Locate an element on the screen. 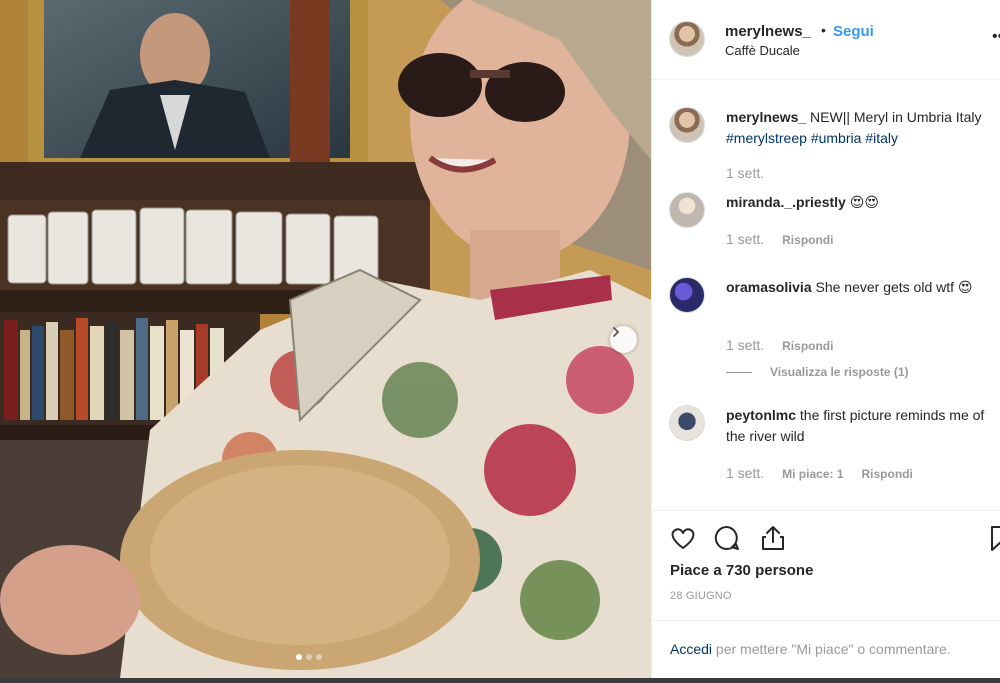 This screenshot has height=683, width=1000. hashtag-link: #umbria is located at coordinates (836, 138).